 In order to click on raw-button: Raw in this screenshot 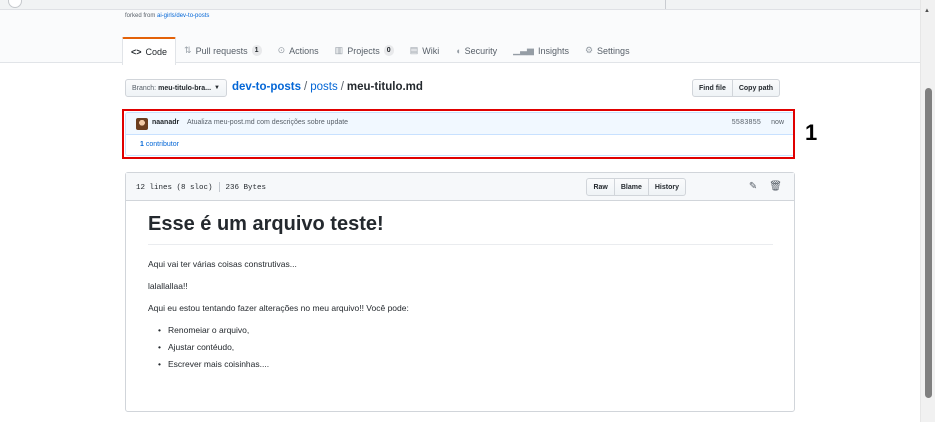, I will do `click(600, 187)`.